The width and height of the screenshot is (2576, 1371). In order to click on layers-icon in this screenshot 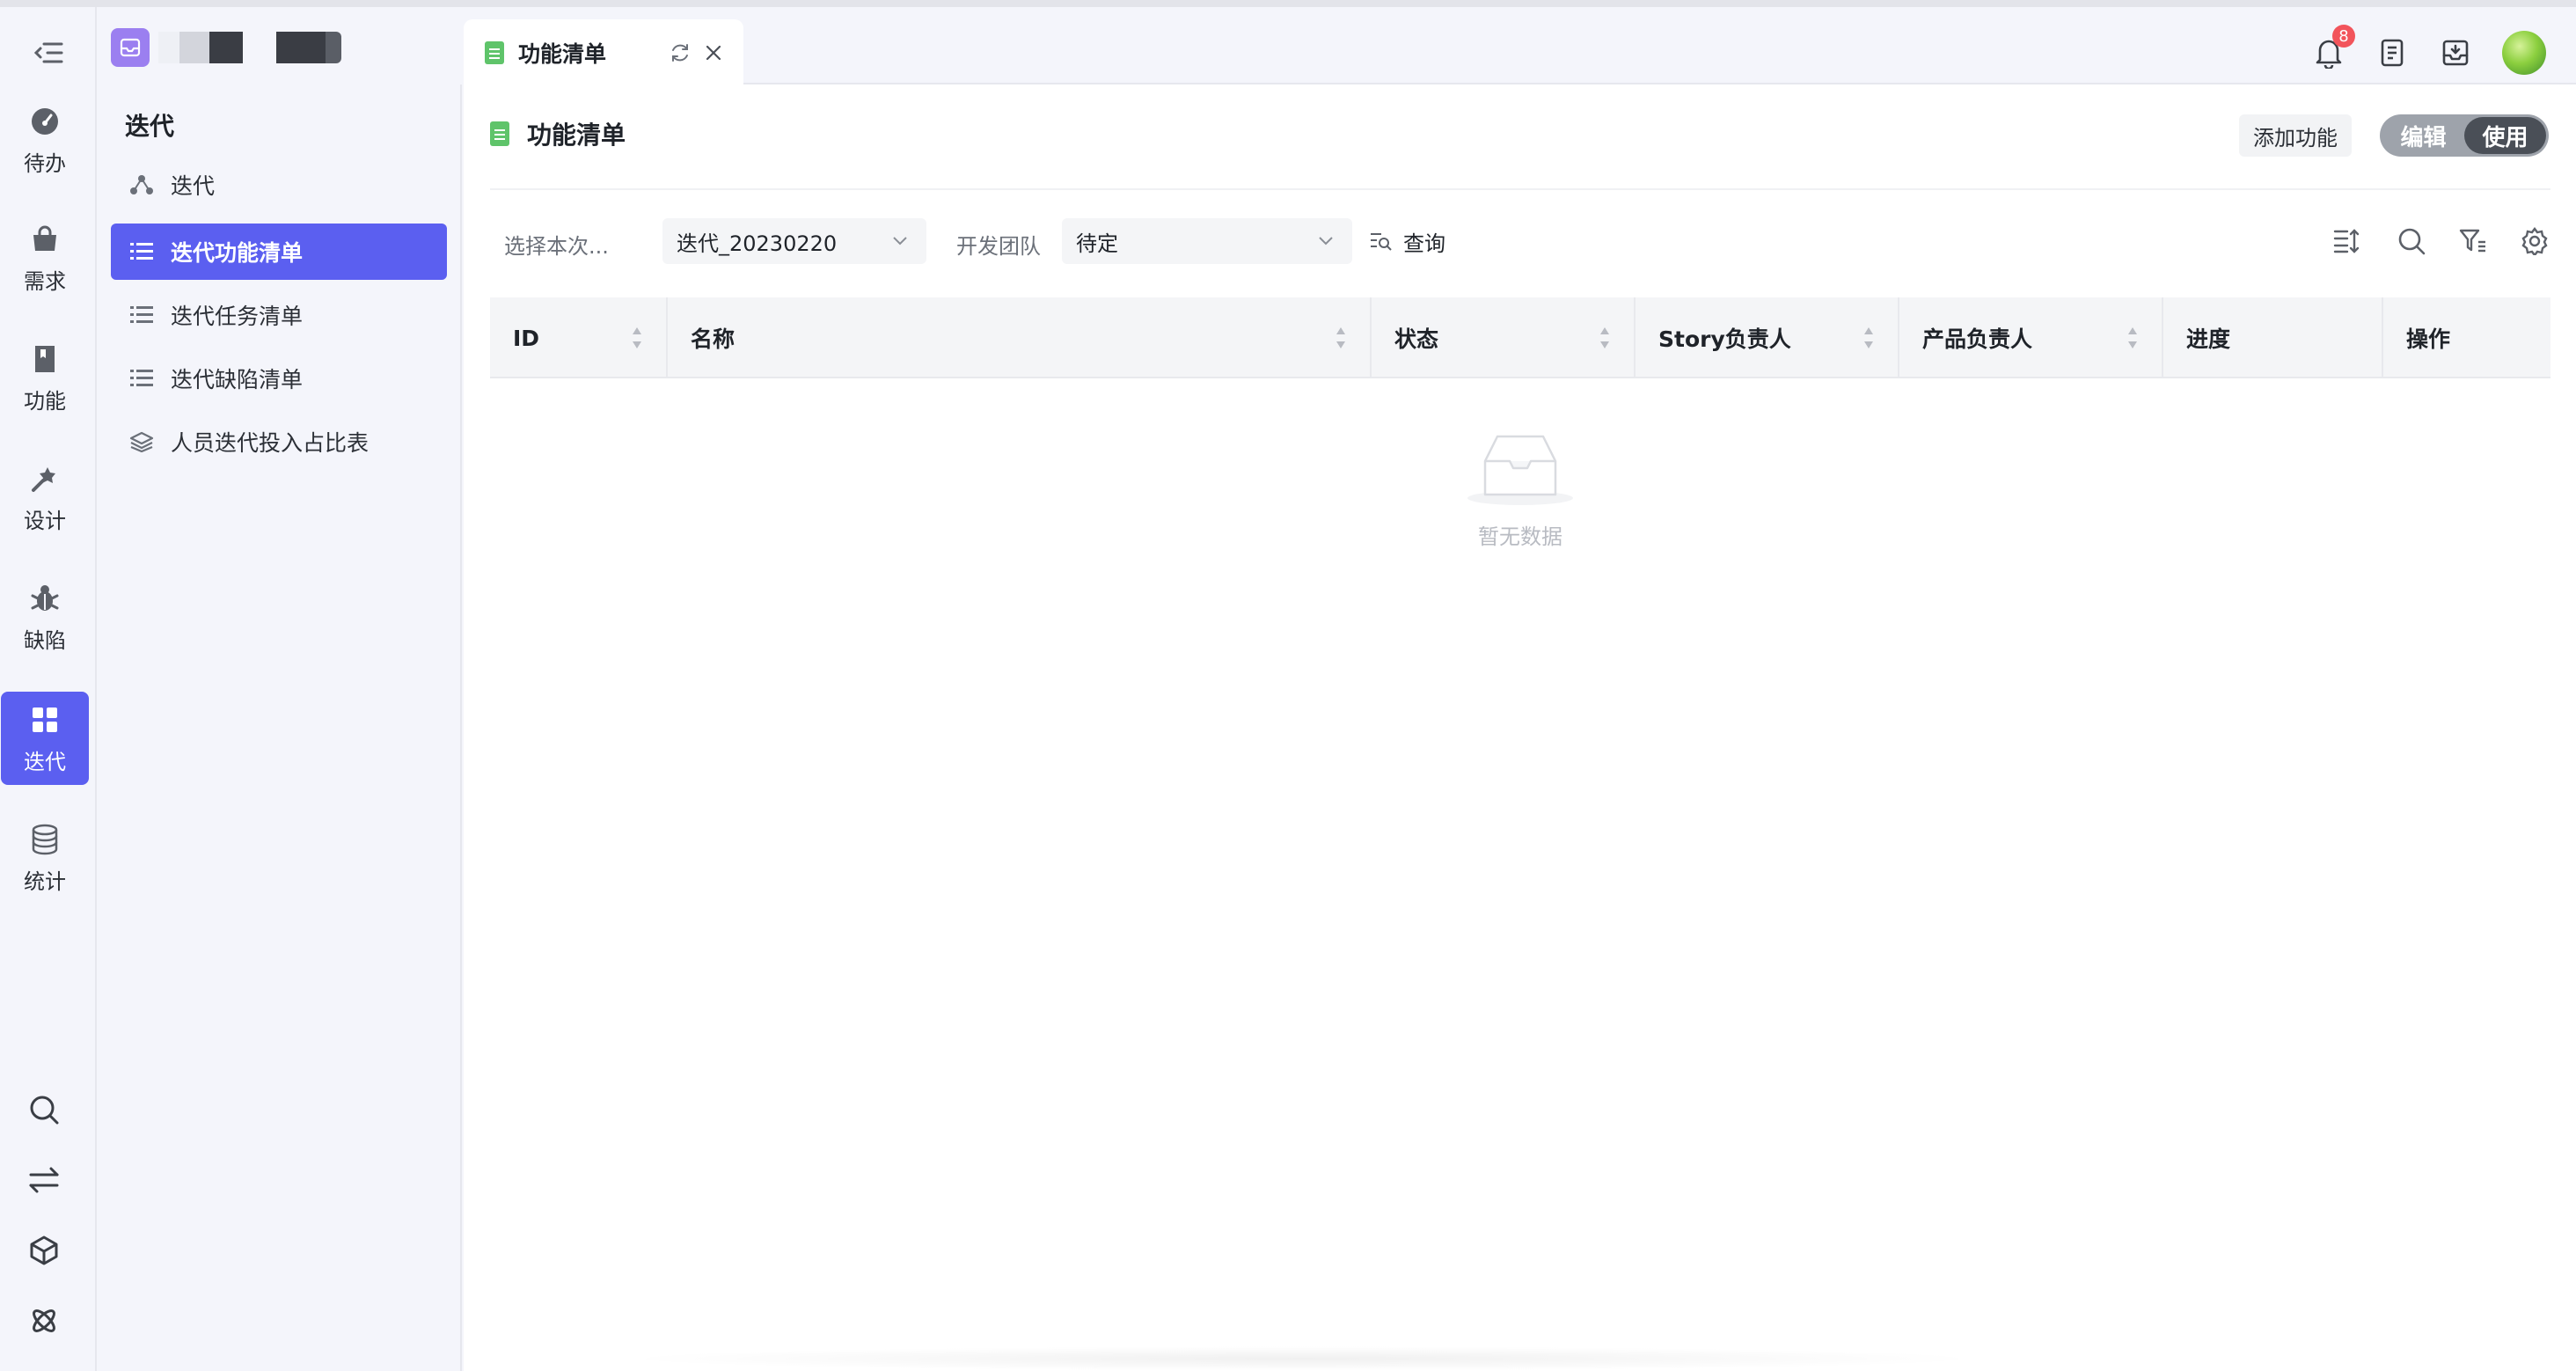, I will do `click(141, 442)`.